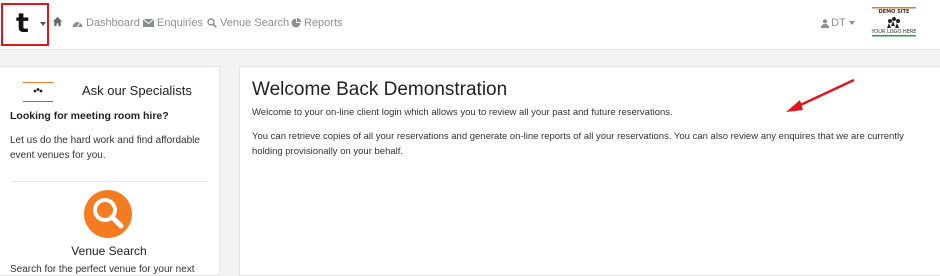 The height and width of the screenshot is (276, 940). I want to click on nav-enquiries: Enquiries, so click(173, 23).